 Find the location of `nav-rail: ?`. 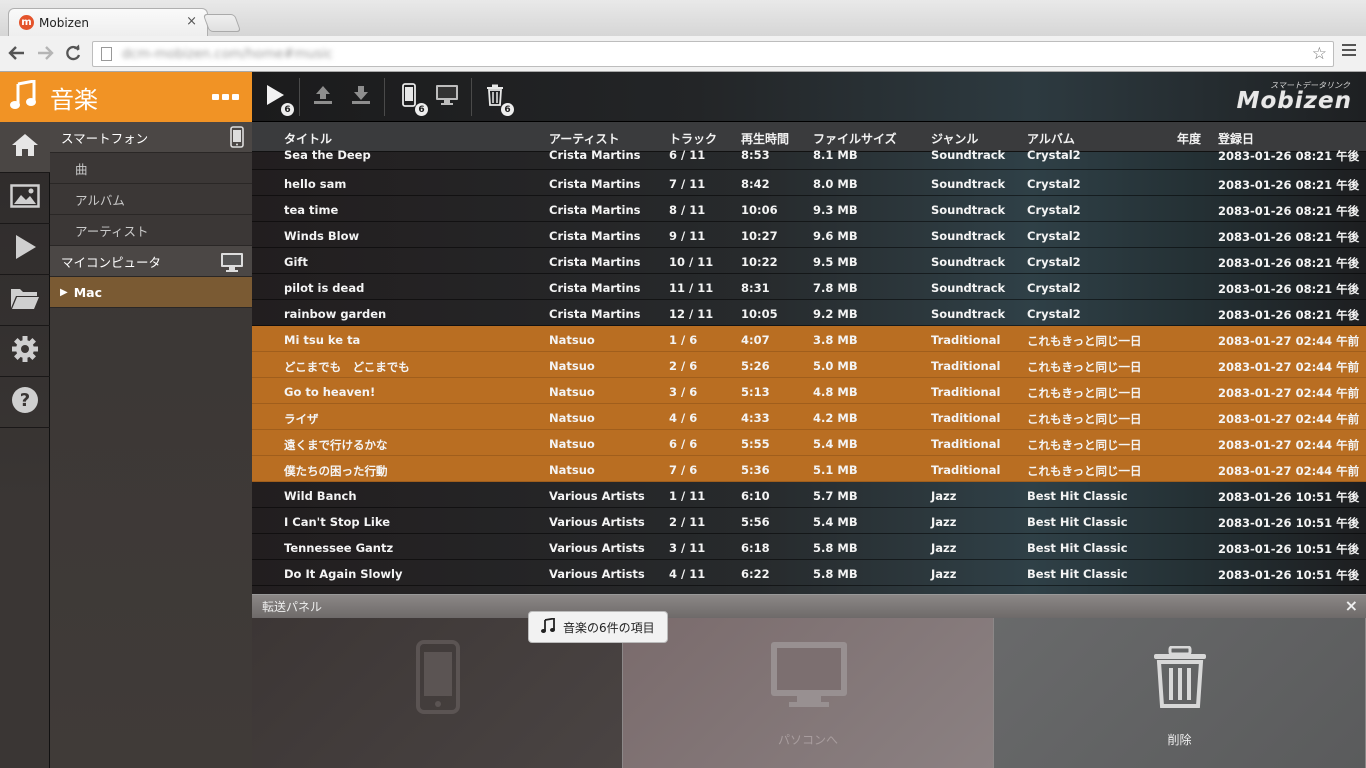

nav-rail: ? is located at coordinates (25, 445).